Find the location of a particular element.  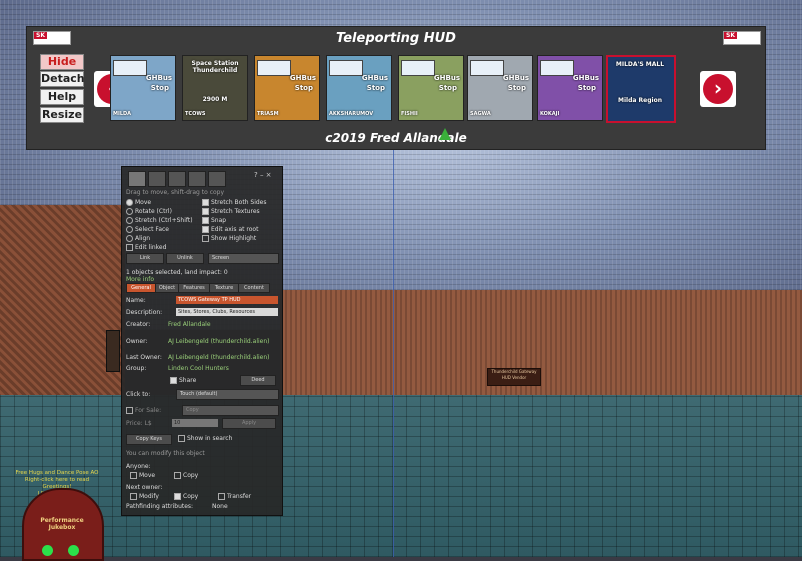

help-close-icon: ? – × is located at coordinates (263, 175).